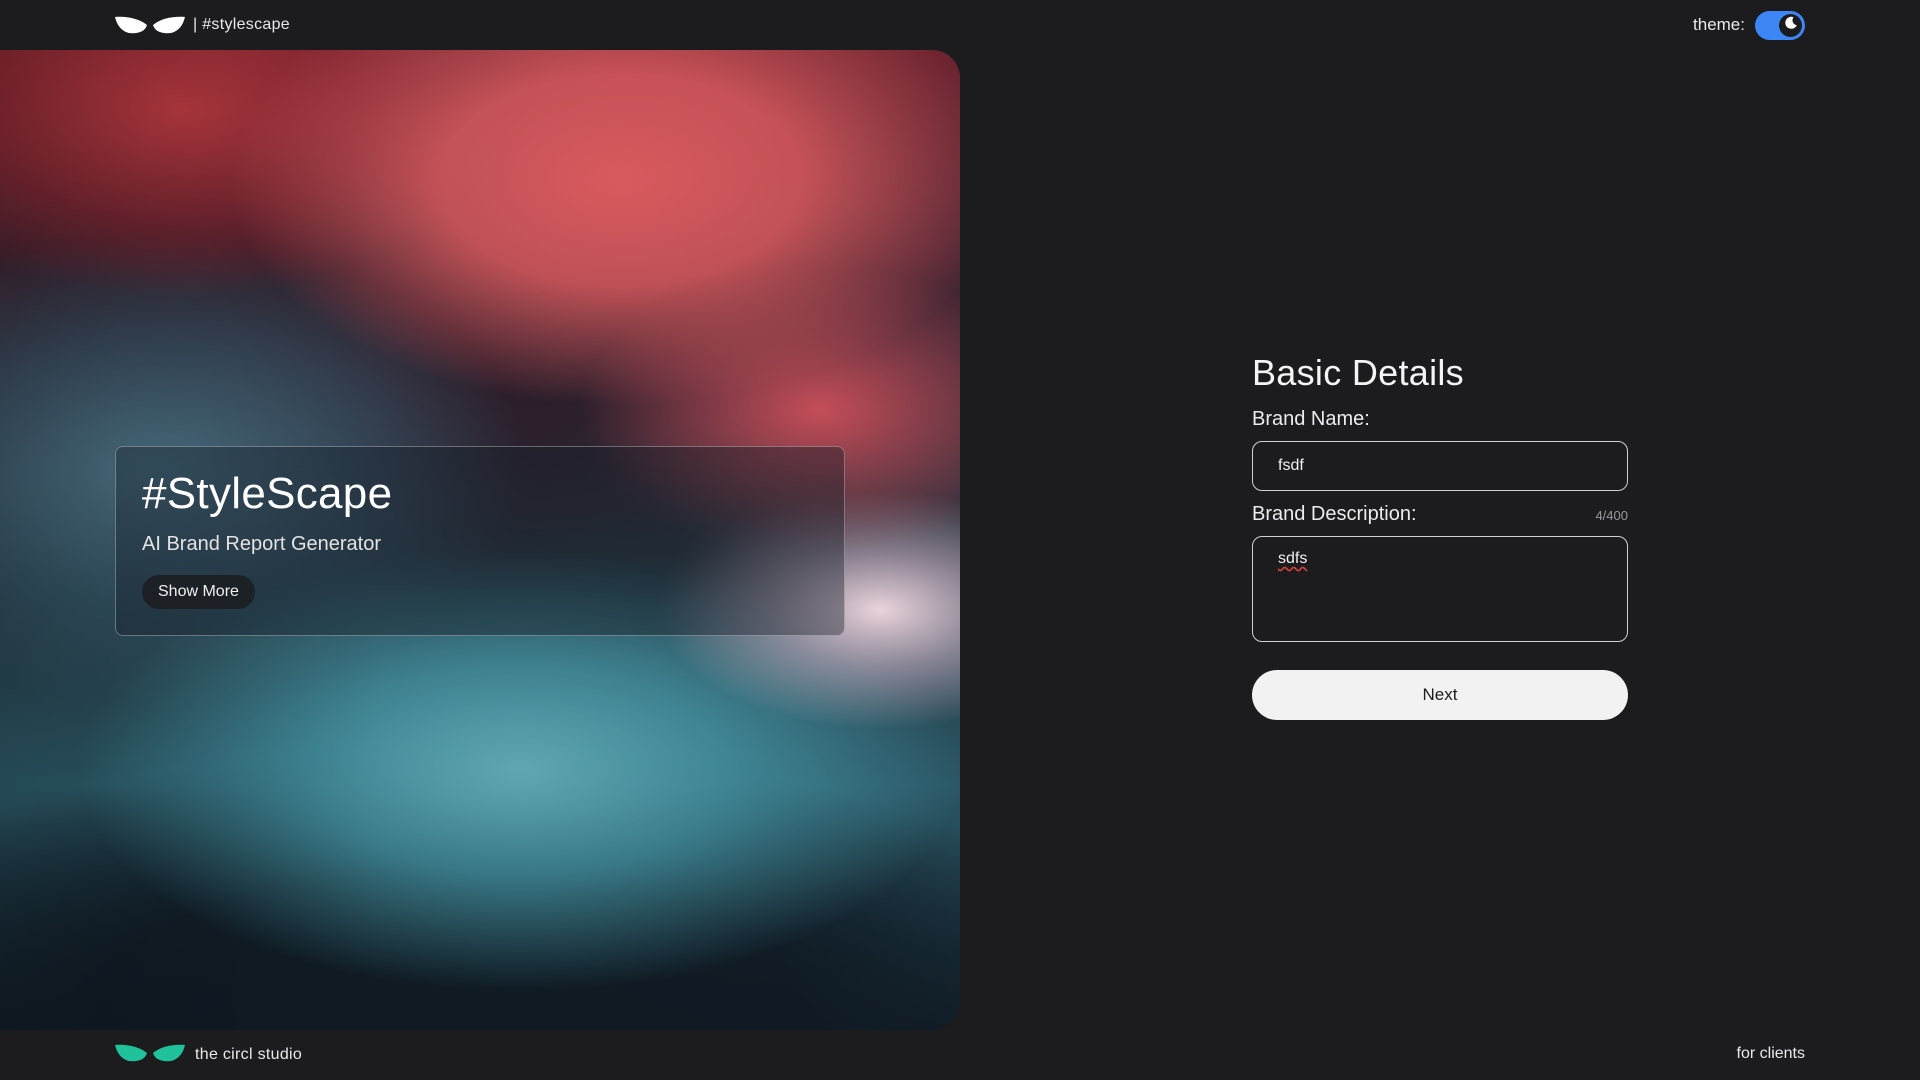 The height and width of the screenshot is (1080, 1920). What do you see at coordinates (1358, 372) in the screenshot?
I see `form-title: Basic Details` at bounding box center [1358, 372].